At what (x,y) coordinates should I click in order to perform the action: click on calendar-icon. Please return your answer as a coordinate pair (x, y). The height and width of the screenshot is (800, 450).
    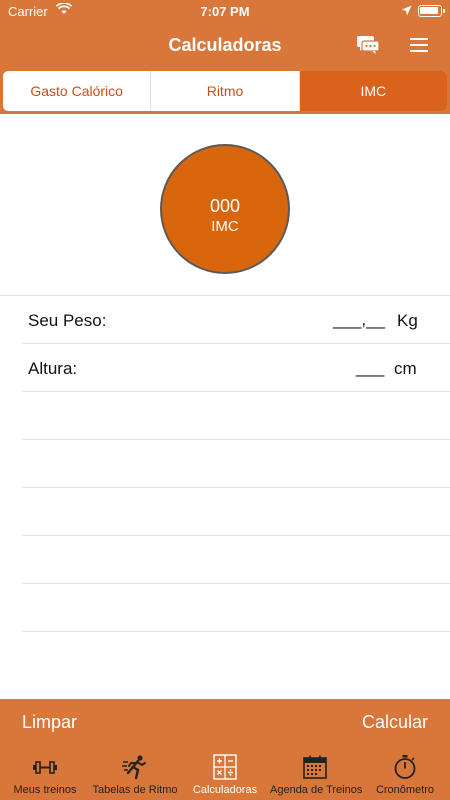
    Looking at the image, I should click on (315, 767).